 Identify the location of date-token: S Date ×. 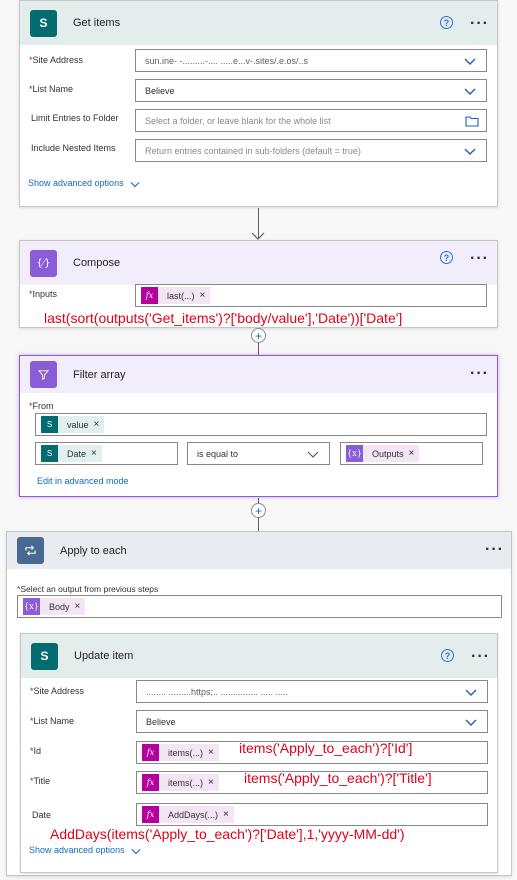
(71, 453).